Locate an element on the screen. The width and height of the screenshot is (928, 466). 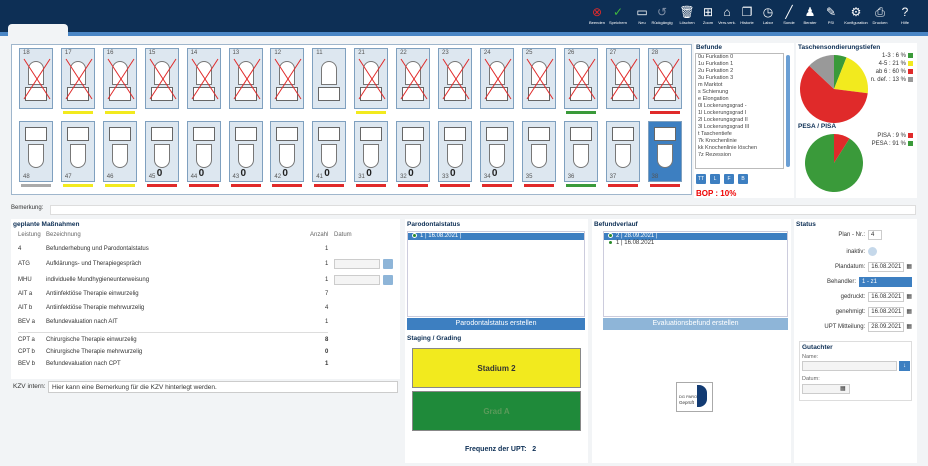
findings-item: t Taschentiefe is located at coordinates (739, 134).